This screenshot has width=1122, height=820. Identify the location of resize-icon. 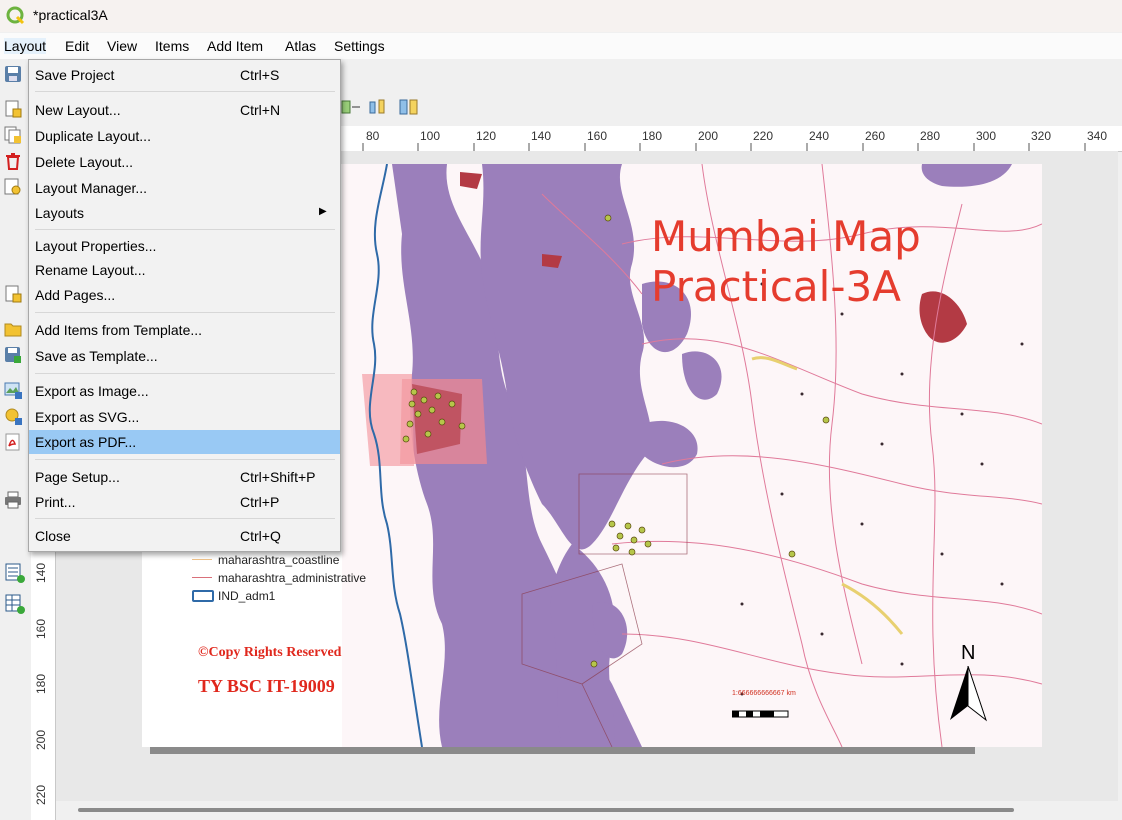
(409, 108).